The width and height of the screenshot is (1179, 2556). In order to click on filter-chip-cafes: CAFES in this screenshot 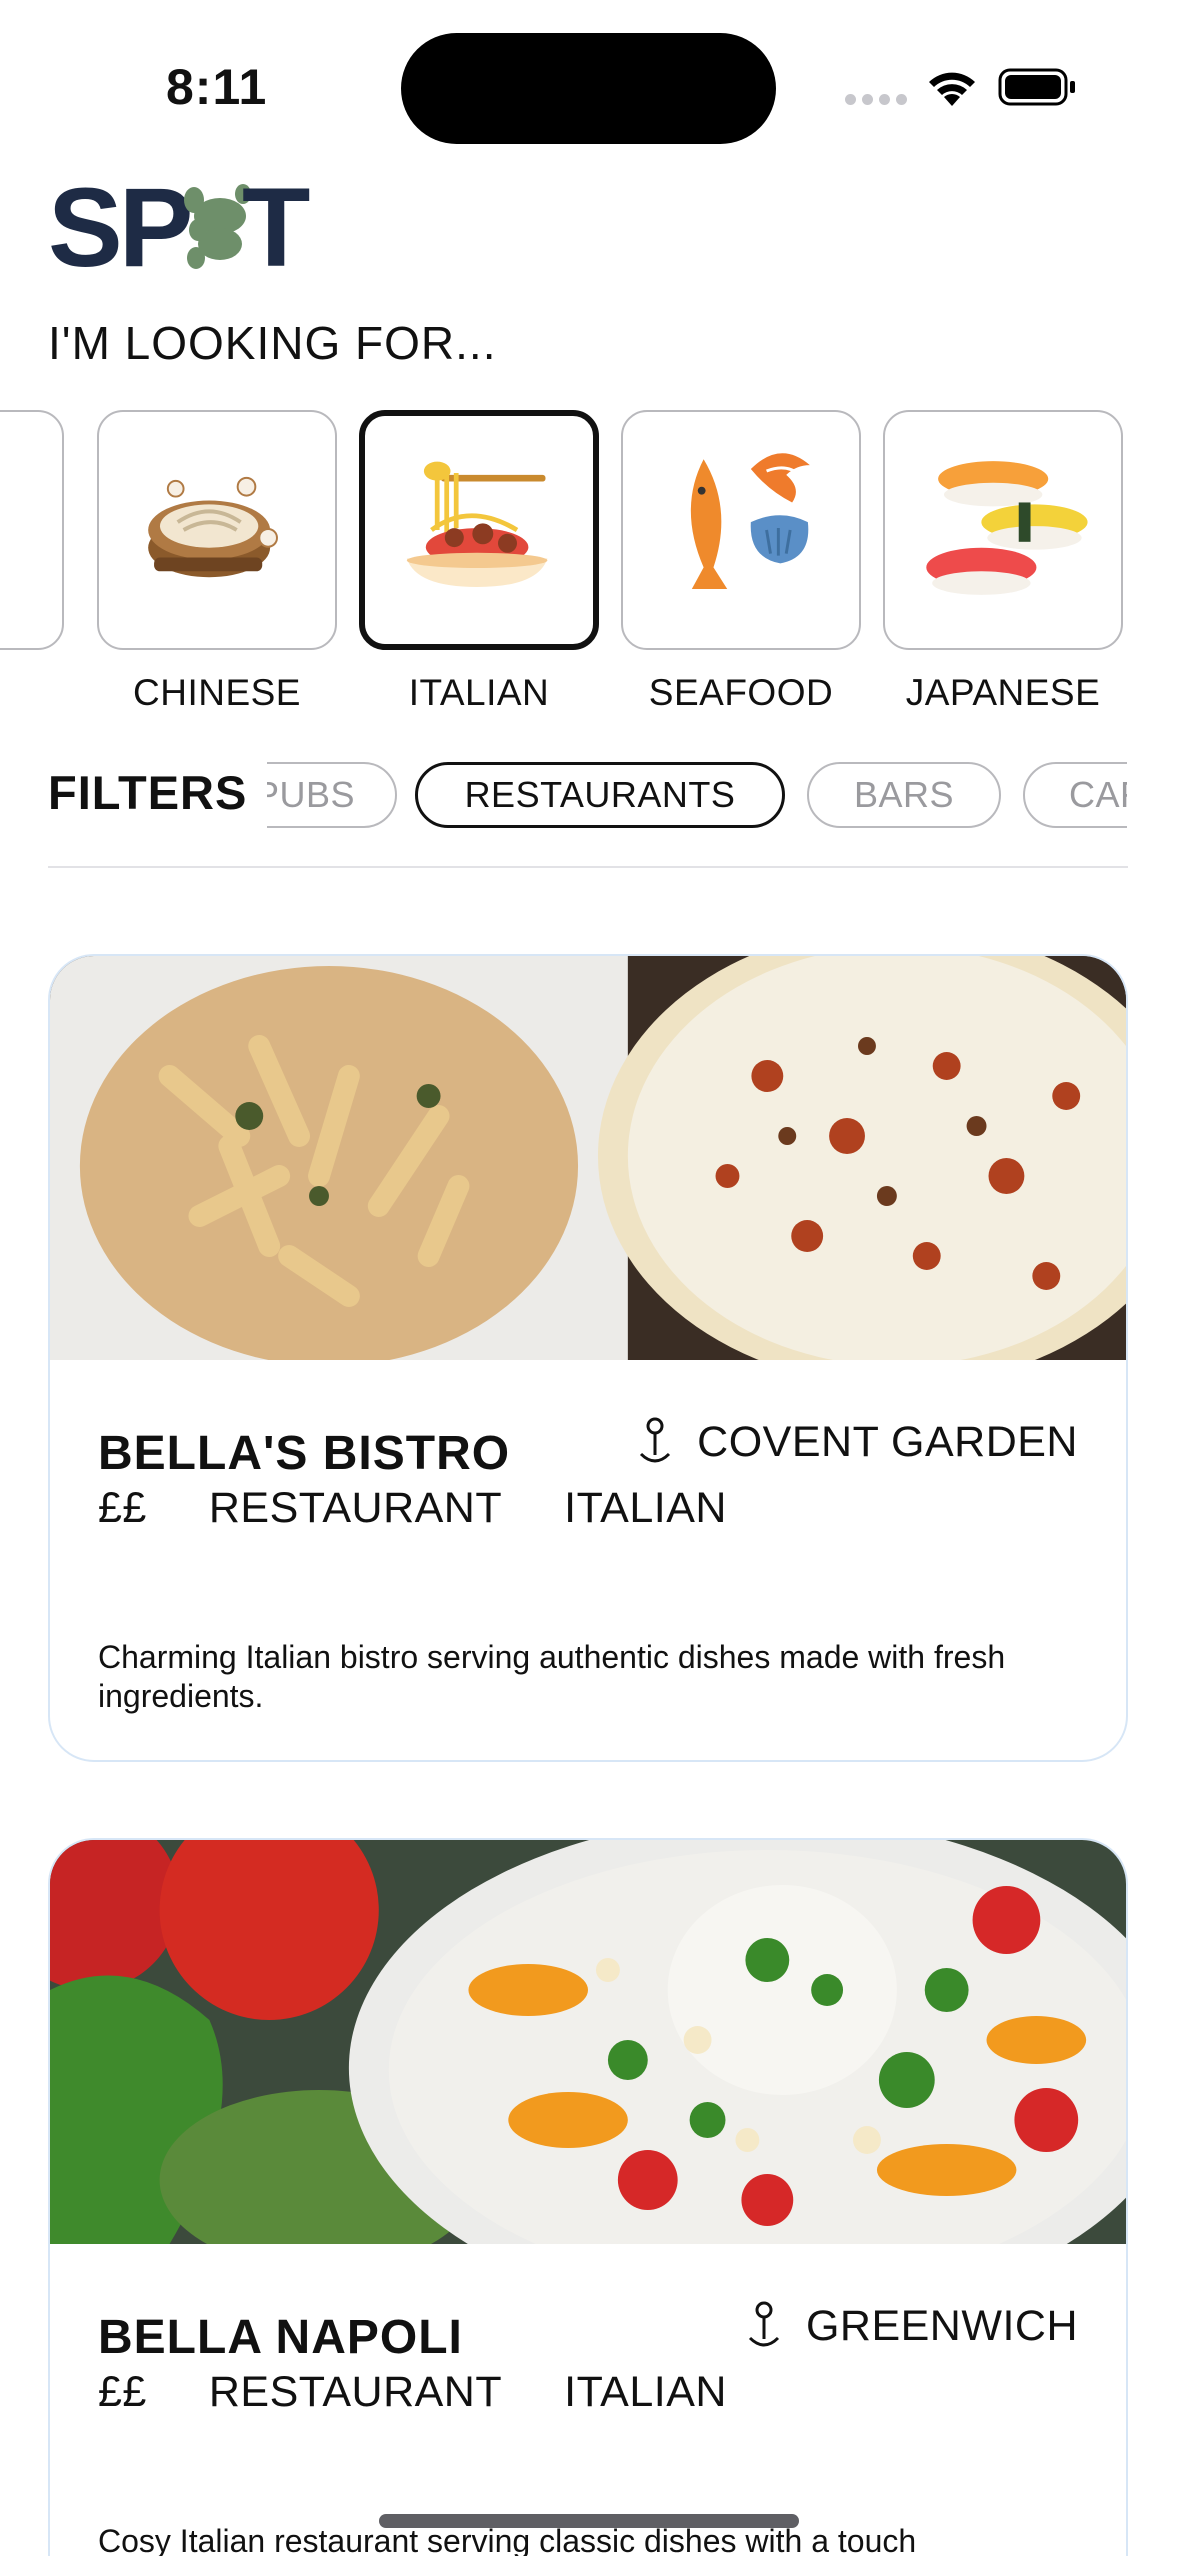, I will do `click(1075, 795)`.